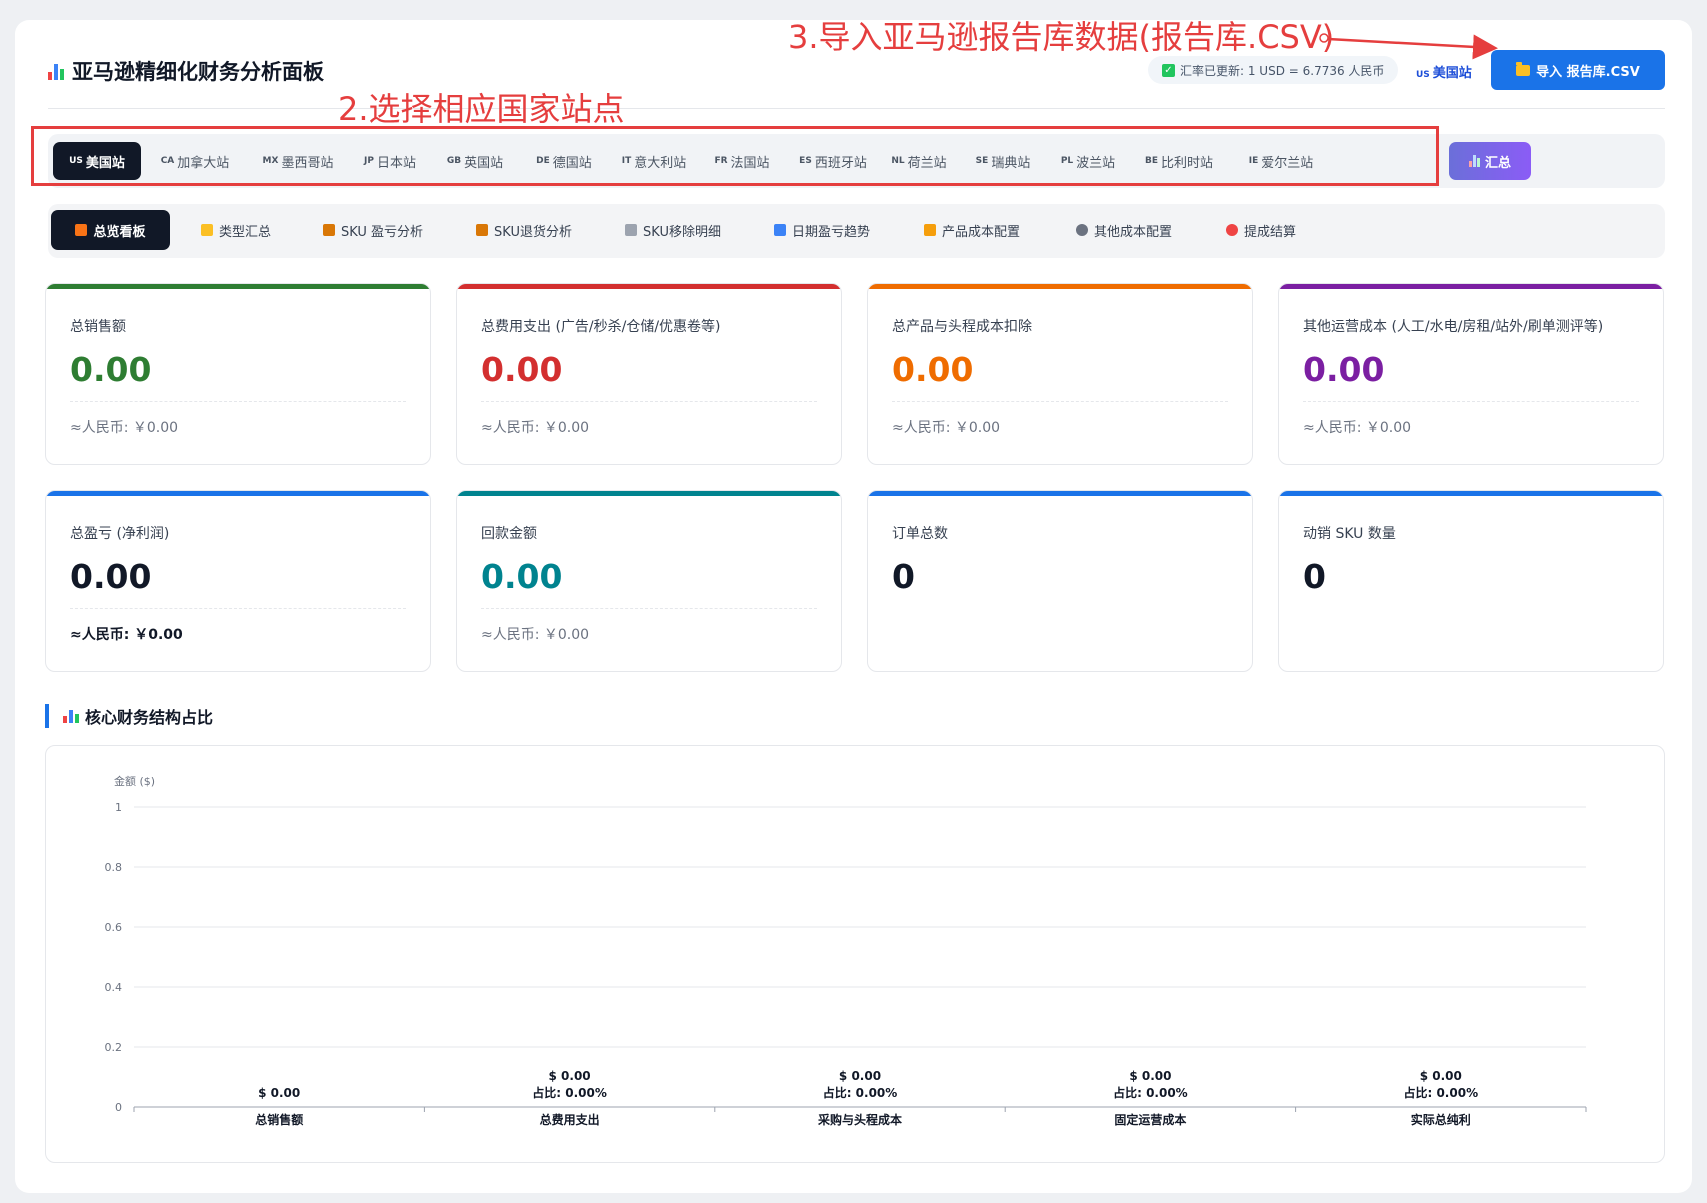  I want to click on y-tick-label: 0.8, so click(114, 867).